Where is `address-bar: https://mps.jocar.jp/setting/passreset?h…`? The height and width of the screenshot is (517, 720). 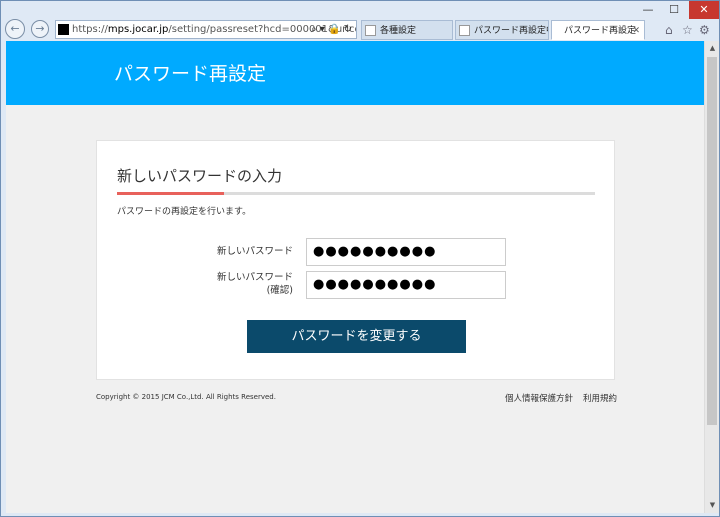 address-bar: https://mps.jocar.jp/setting/passreset?h… is located at coordinates (206, 29).